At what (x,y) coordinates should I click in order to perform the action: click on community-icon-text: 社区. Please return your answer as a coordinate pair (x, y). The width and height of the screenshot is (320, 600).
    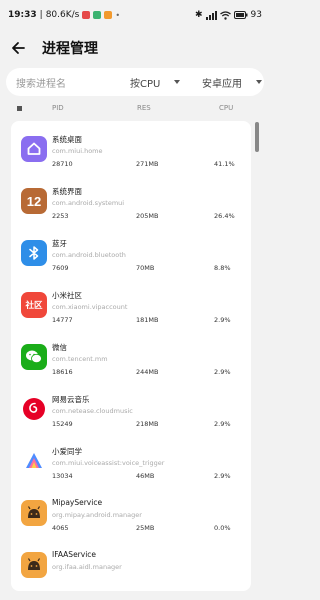
    Looking at the image, I should click on (34, 306).